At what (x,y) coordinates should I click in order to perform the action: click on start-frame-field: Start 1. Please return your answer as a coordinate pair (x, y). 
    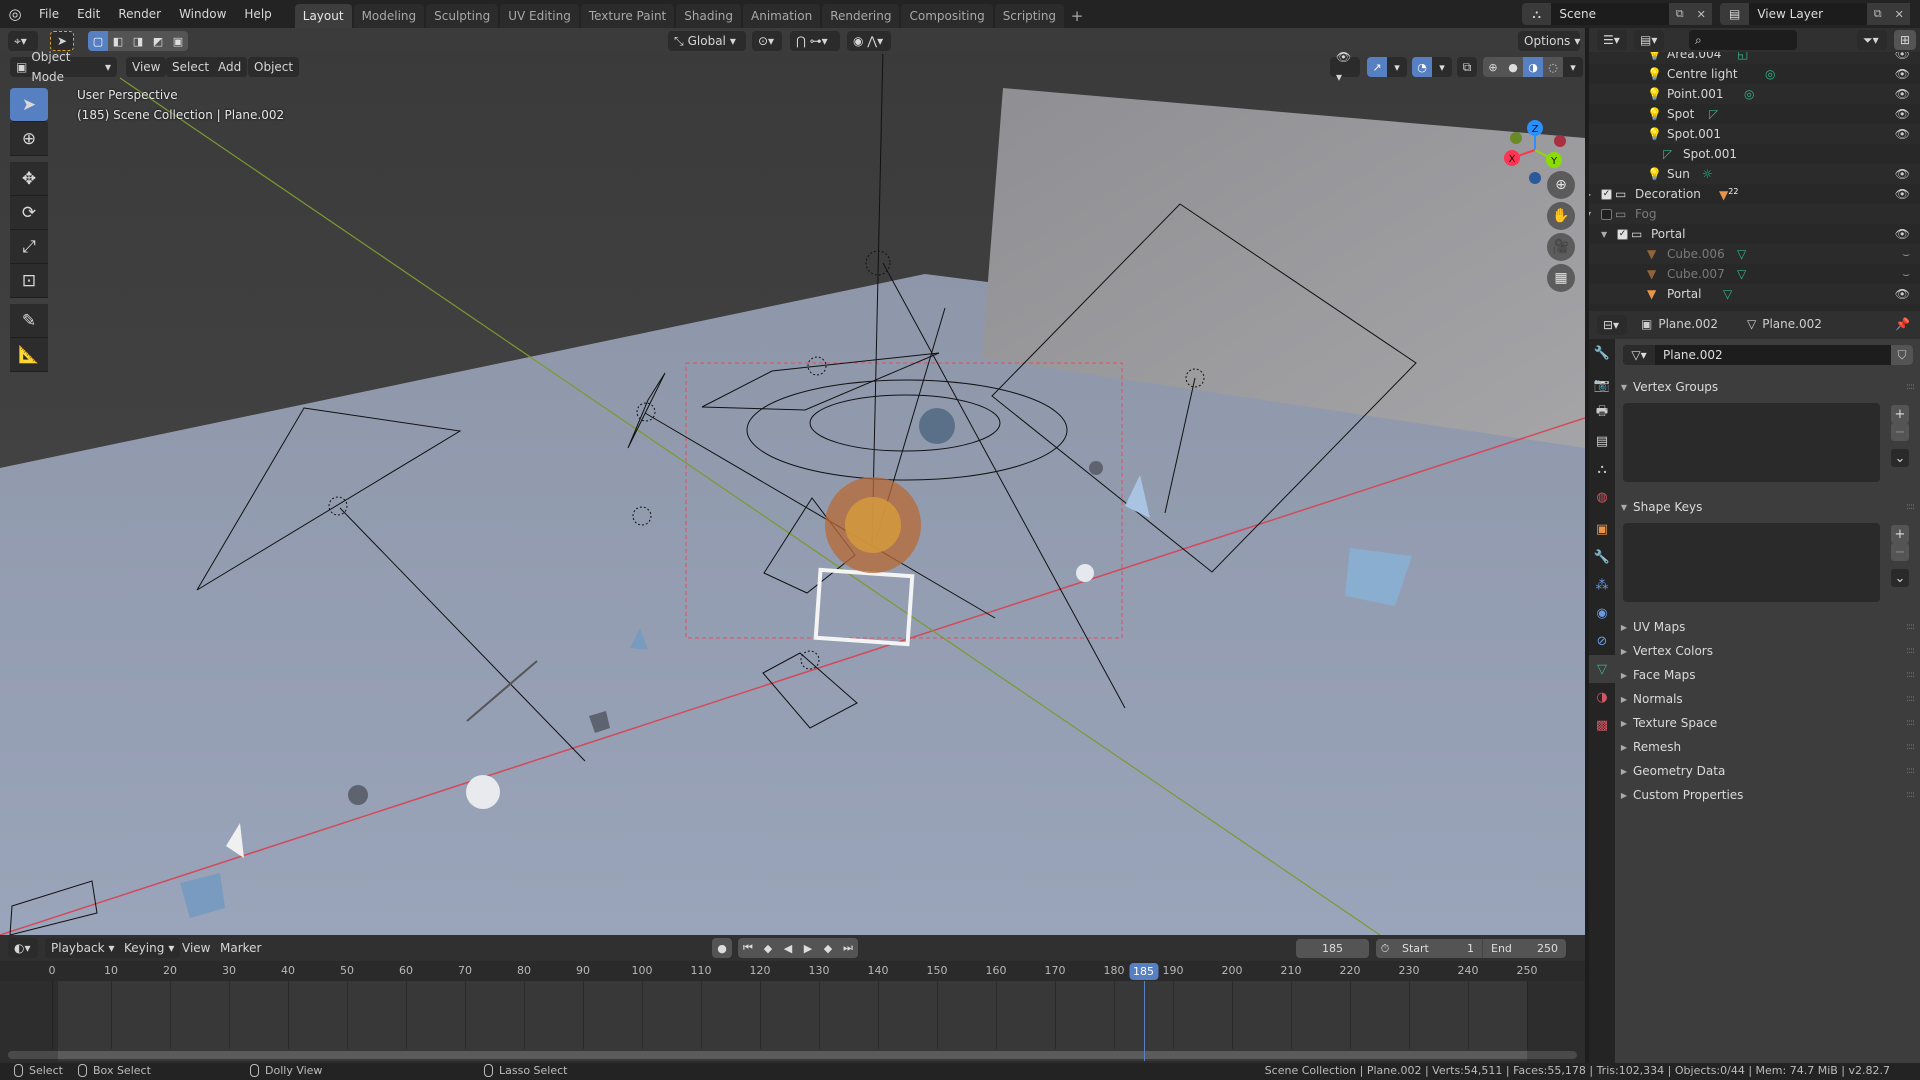
    Looking at the image, I should click on (1438, 948).